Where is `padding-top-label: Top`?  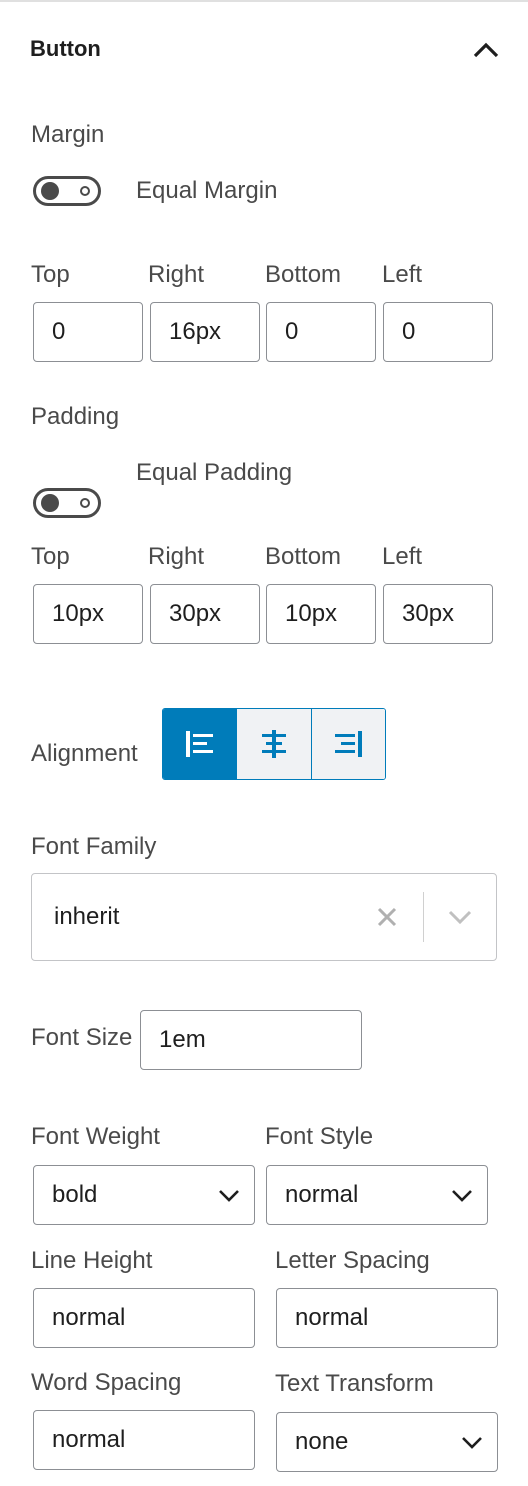
padding-top-label: Top is located at coordinates (50, 556).